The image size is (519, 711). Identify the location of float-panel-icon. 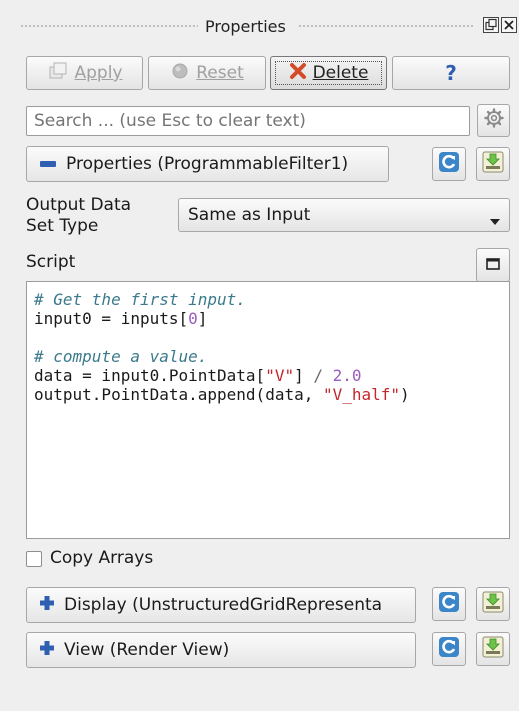
(491, 25).